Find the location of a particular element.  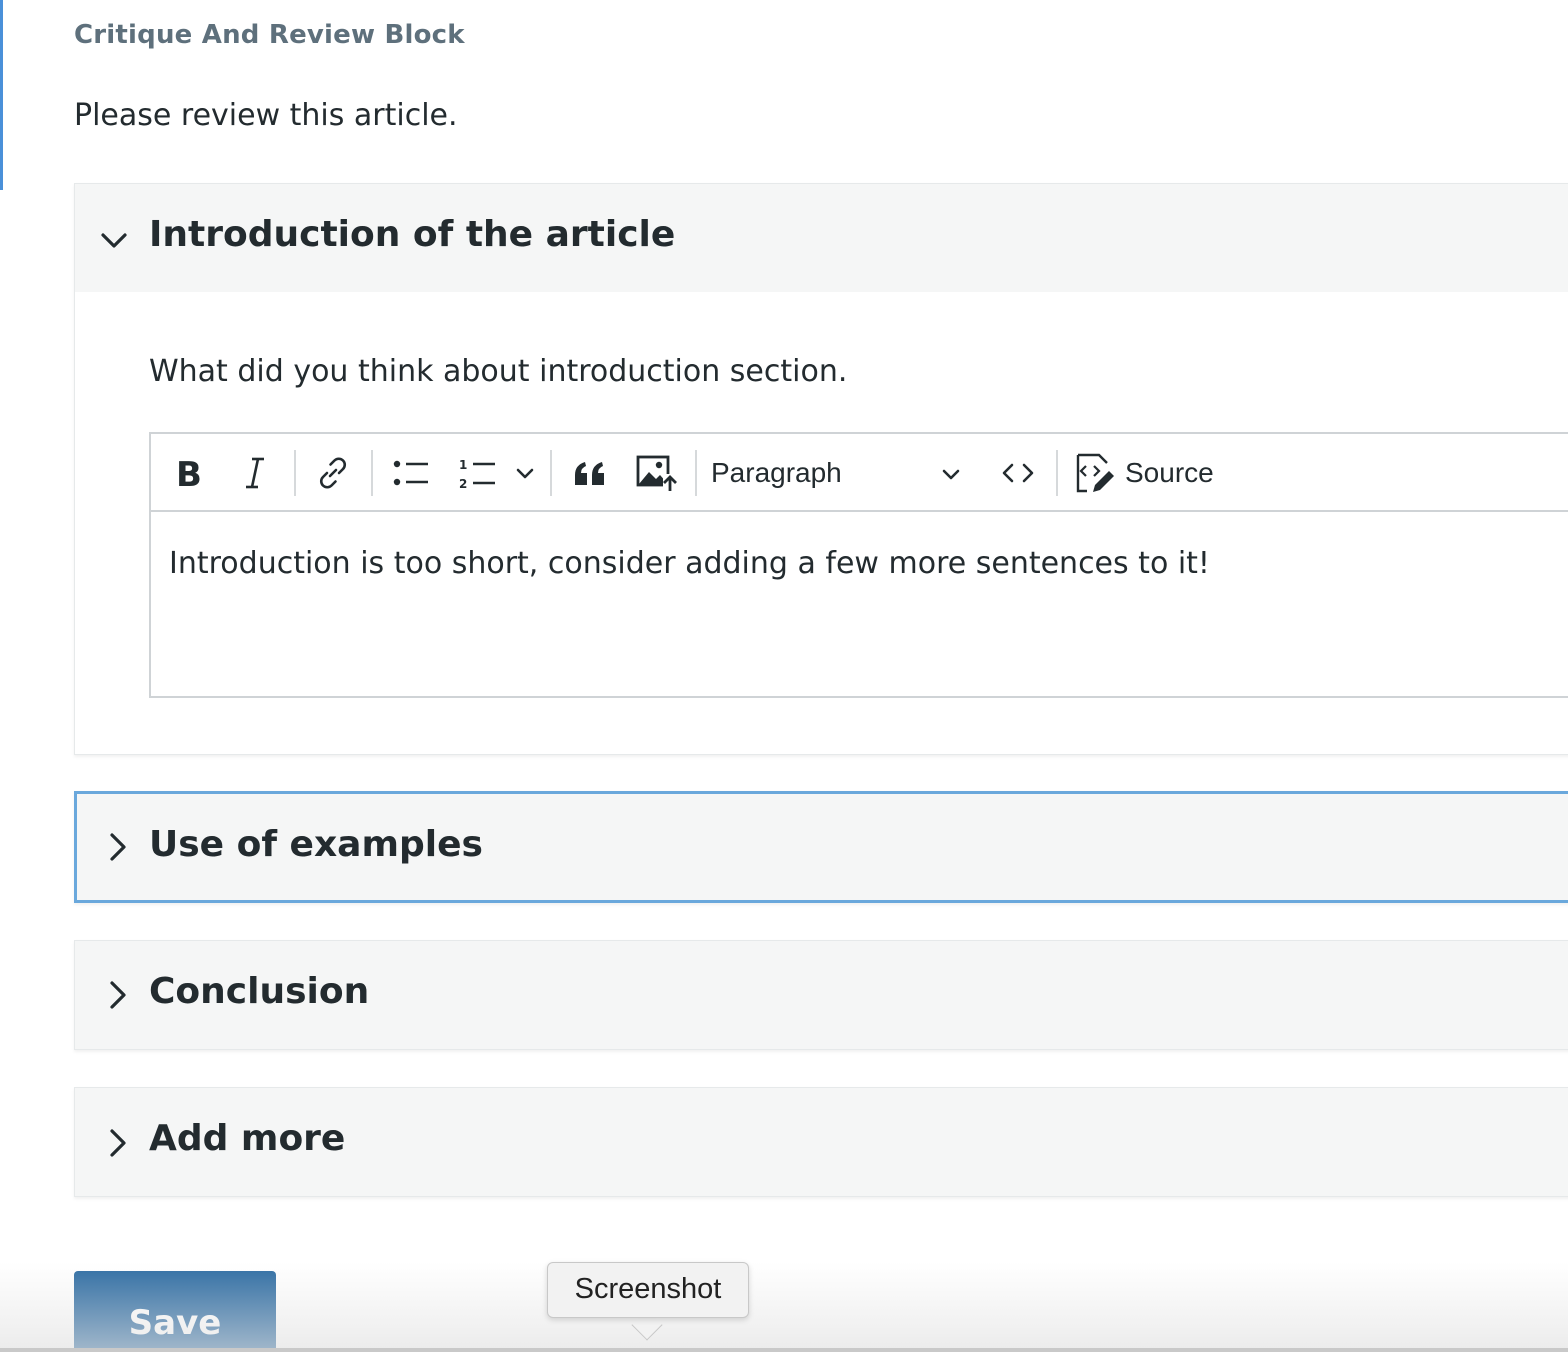

section-label: Conclusion is located at coordinates (259, 991).